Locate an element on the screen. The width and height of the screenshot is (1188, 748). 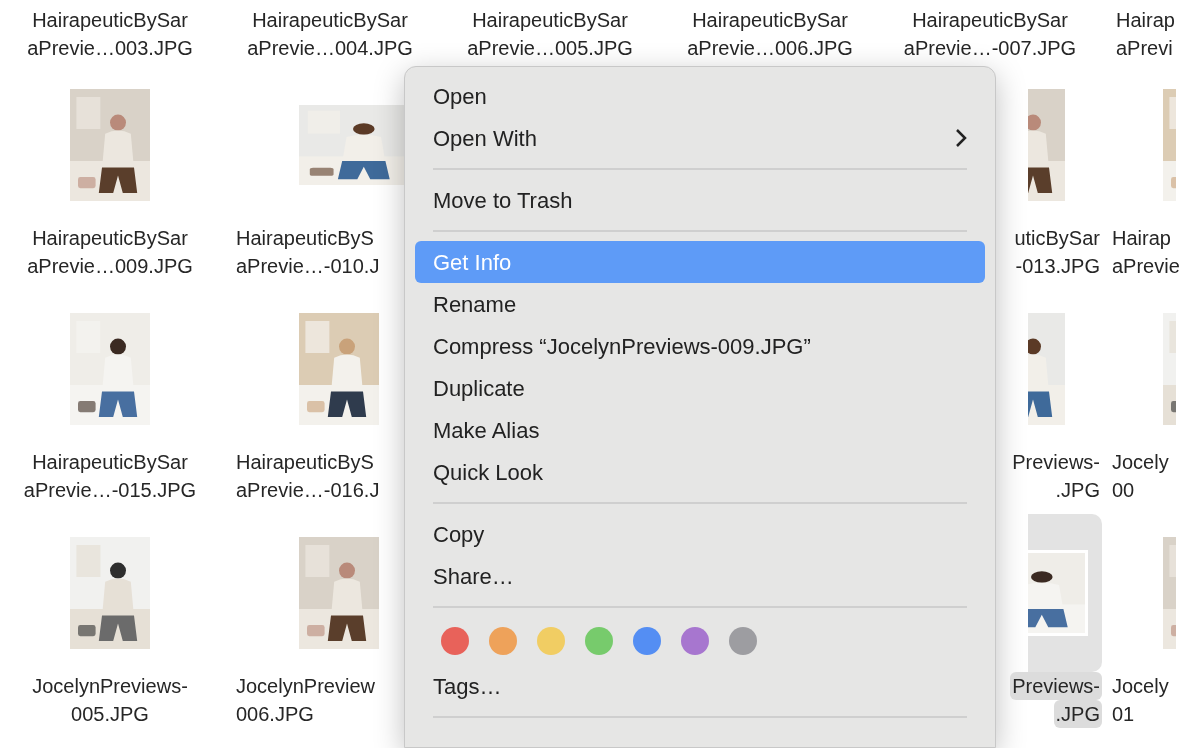
file-name: Hairap aPrevie is located at coordinates (1146, 252).